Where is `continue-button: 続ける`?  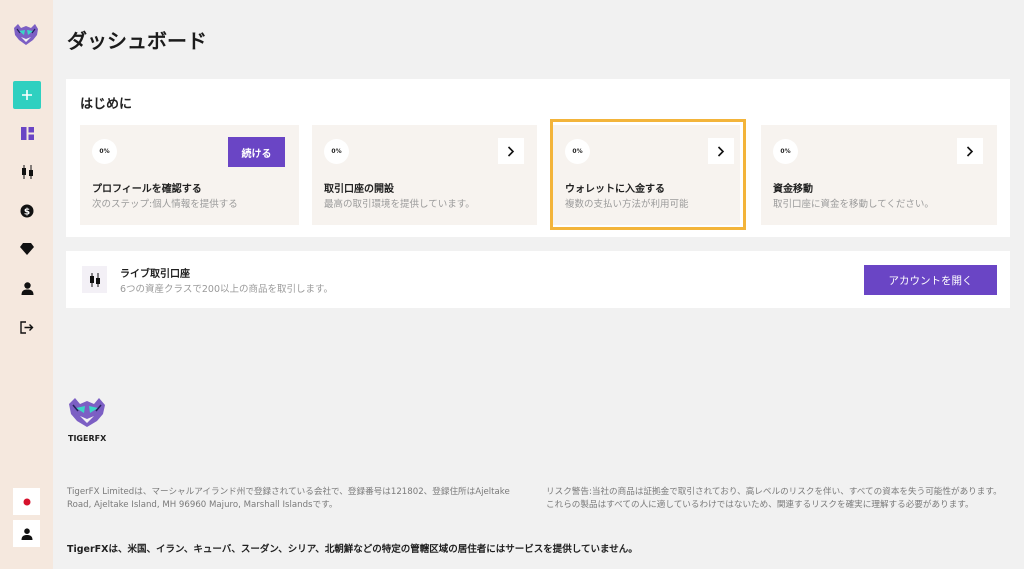 continue-button: 続ける is located at coordinates (256, 152).